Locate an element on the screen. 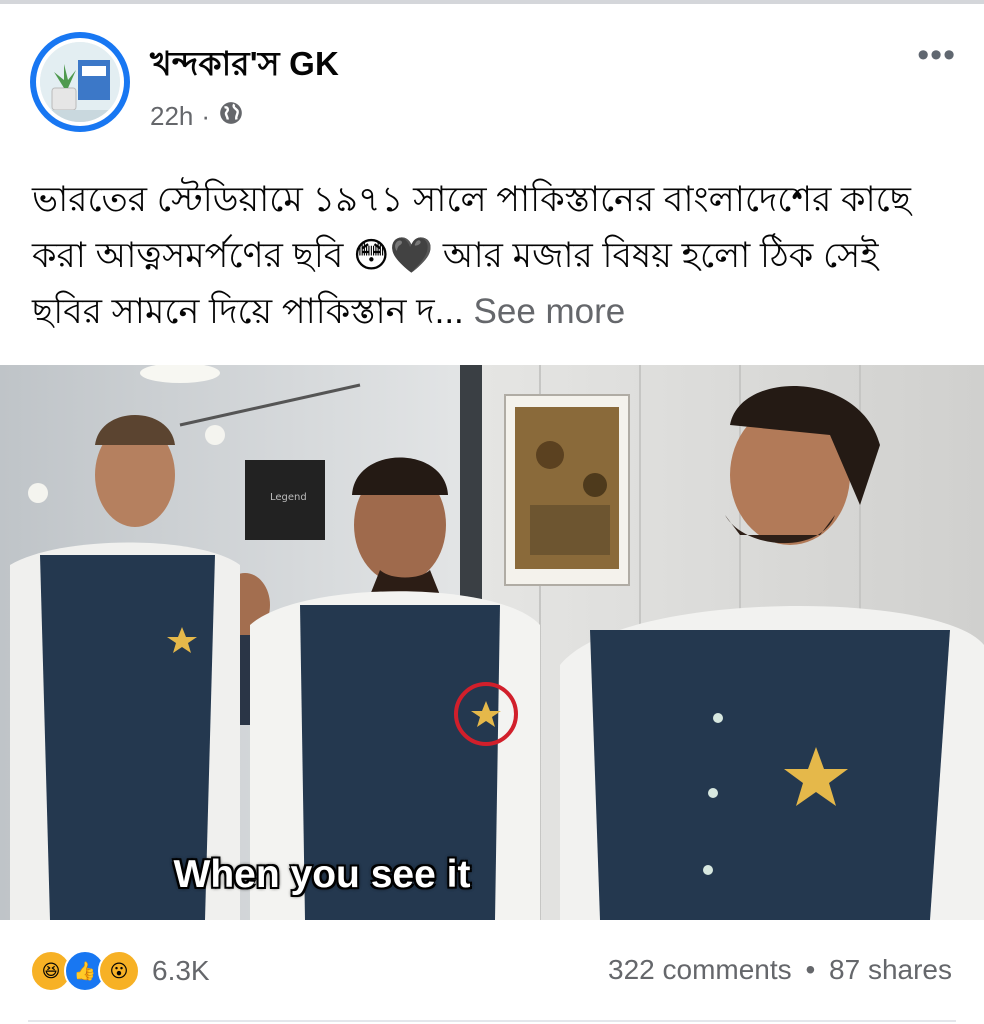  shares-count: 87 shares is located at coordinates (890, 969).